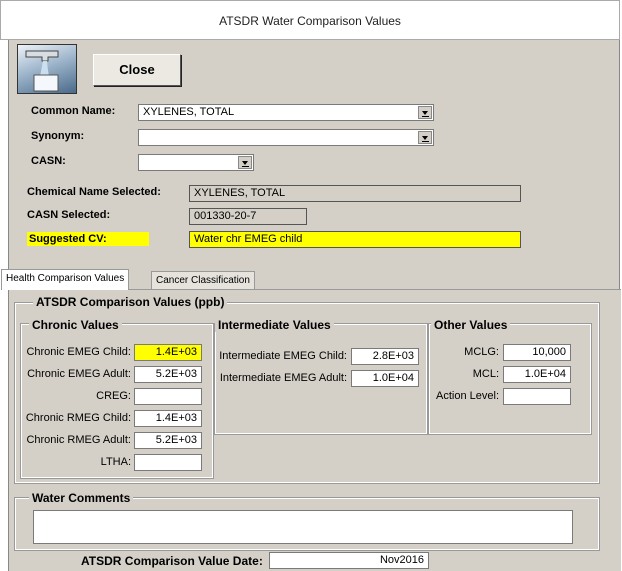 The image size is (622, 571). I want to click on chronic-values-title: Chronic Values, so click(75, 325).